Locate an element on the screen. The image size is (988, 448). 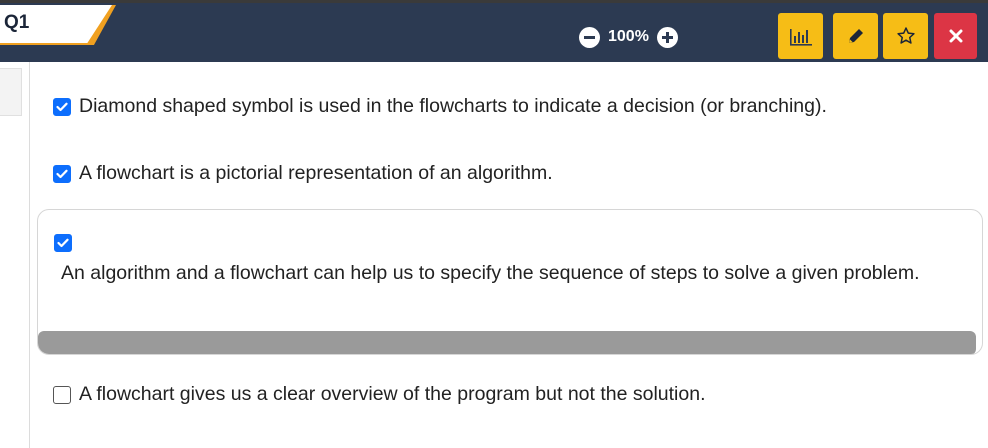
close-icon is located at coordinates (955, 36).